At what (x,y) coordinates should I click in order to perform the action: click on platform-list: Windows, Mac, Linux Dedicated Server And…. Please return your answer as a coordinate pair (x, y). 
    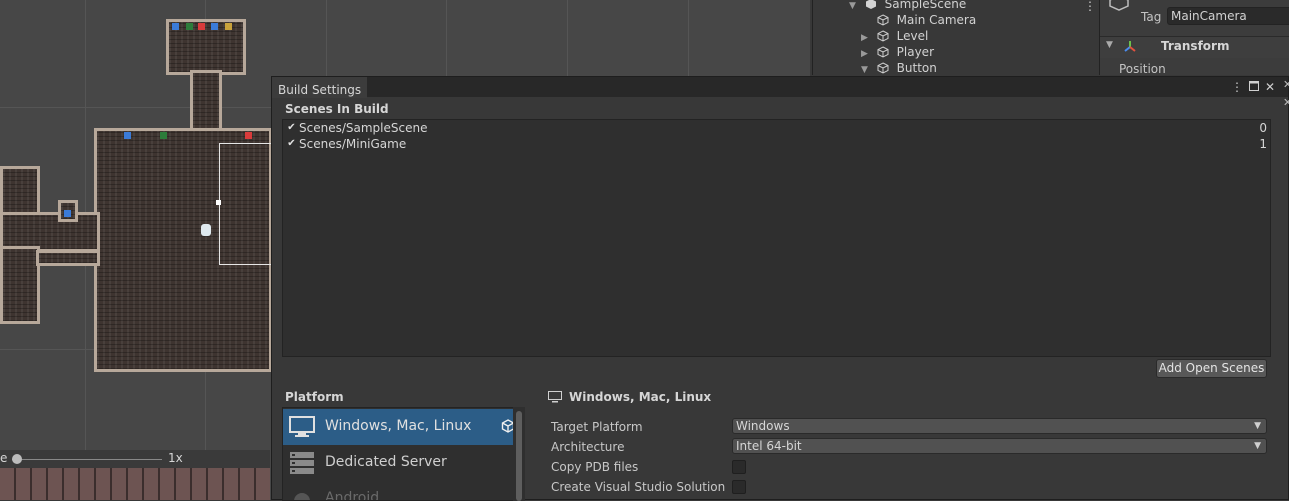
    Looking at the image, I should click on (403, 454).